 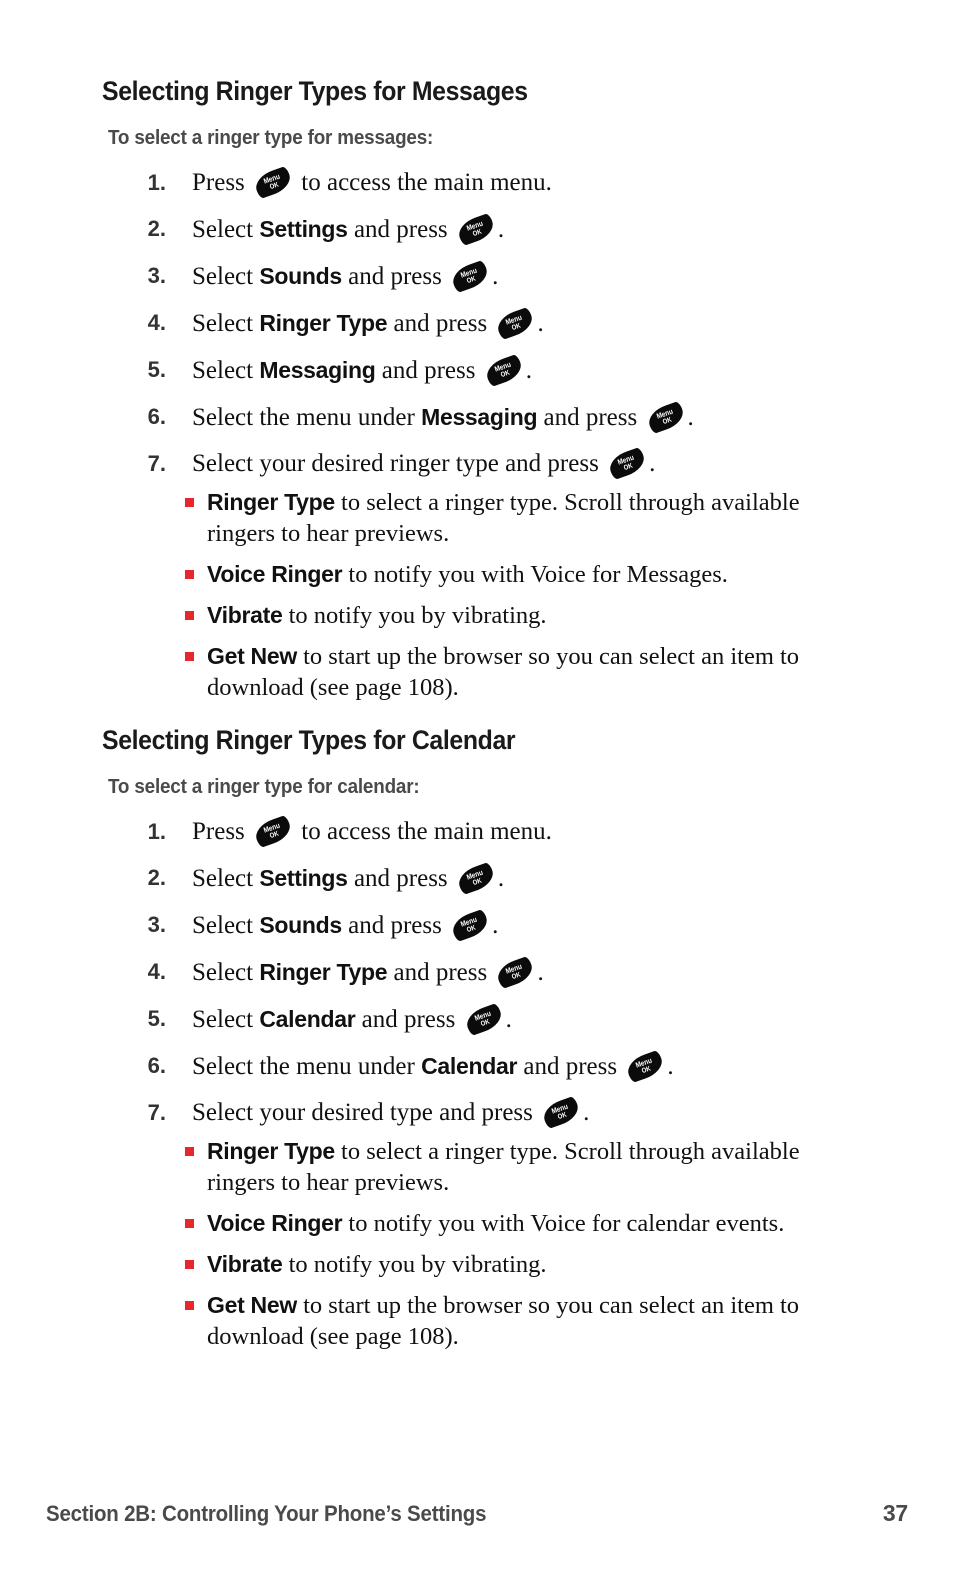 I want to click on step-menu-term: Ringer Type, so click(x=323, y=972).